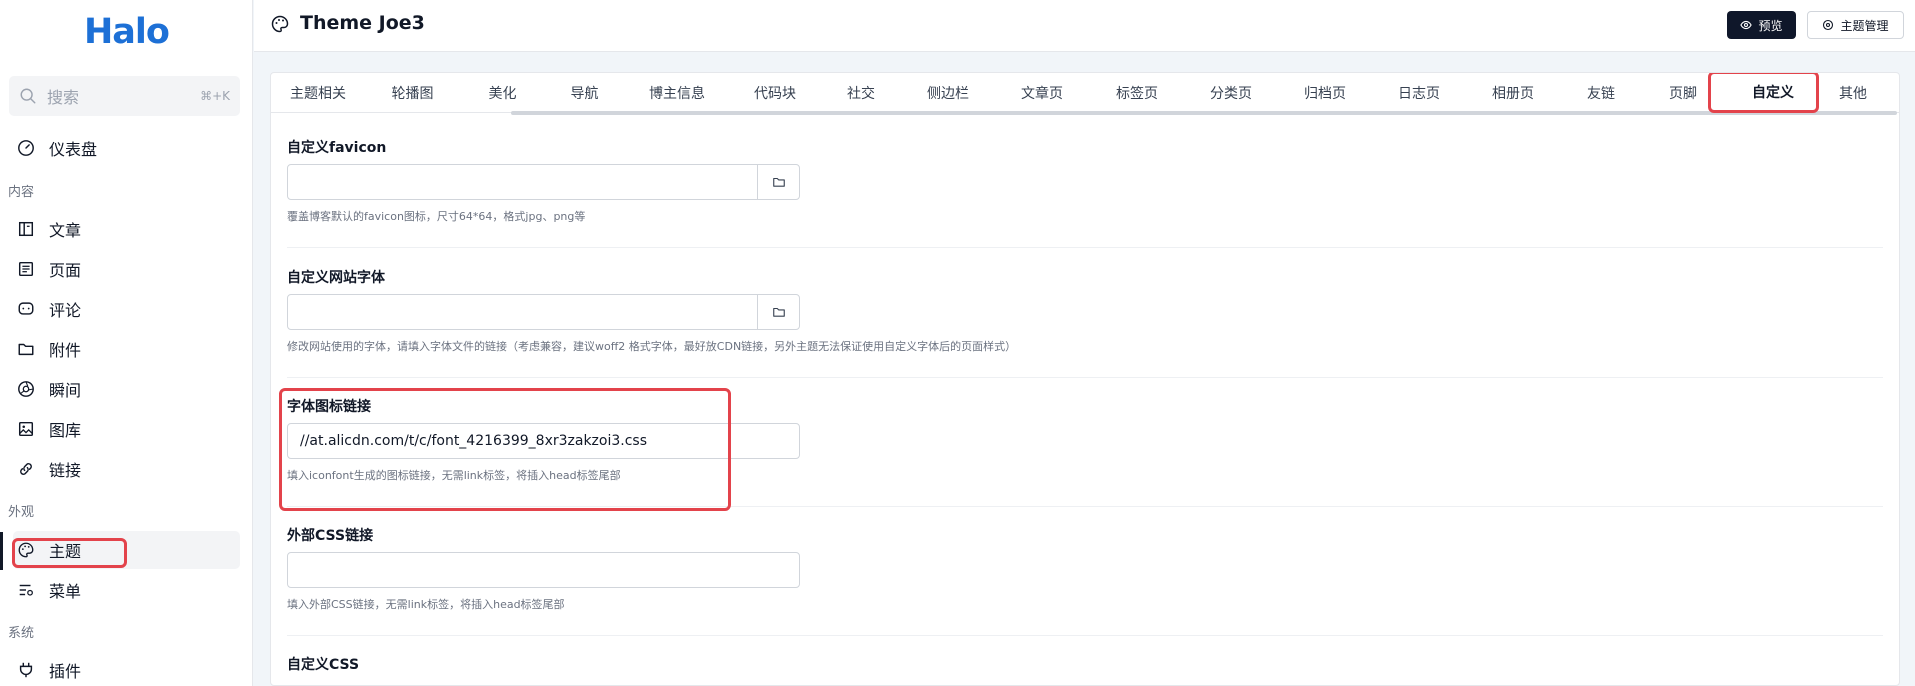 The height and width of the screenshot is (686, 1915). Describe the element at coordinates (126, 469) in the screenshot. I see `sidebar-item-links: 链接` at that location.